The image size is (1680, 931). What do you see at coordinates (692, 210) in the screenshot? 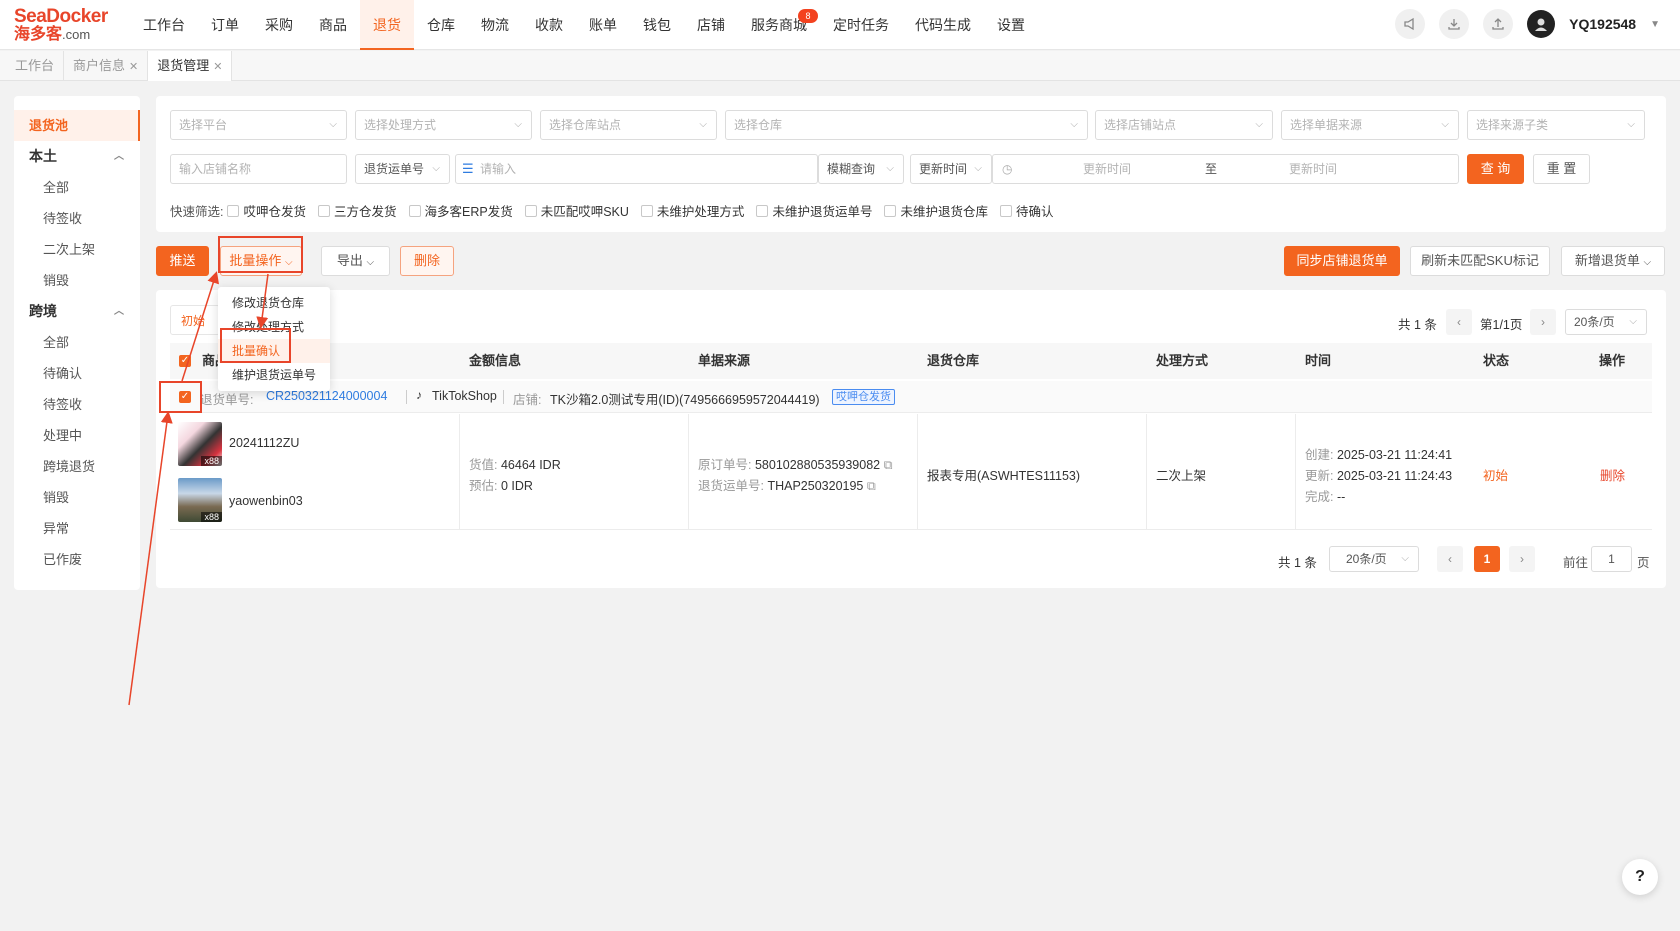
I see `quick-filter-no-method: 未维护处理方式` at bounding box center [692, 210].